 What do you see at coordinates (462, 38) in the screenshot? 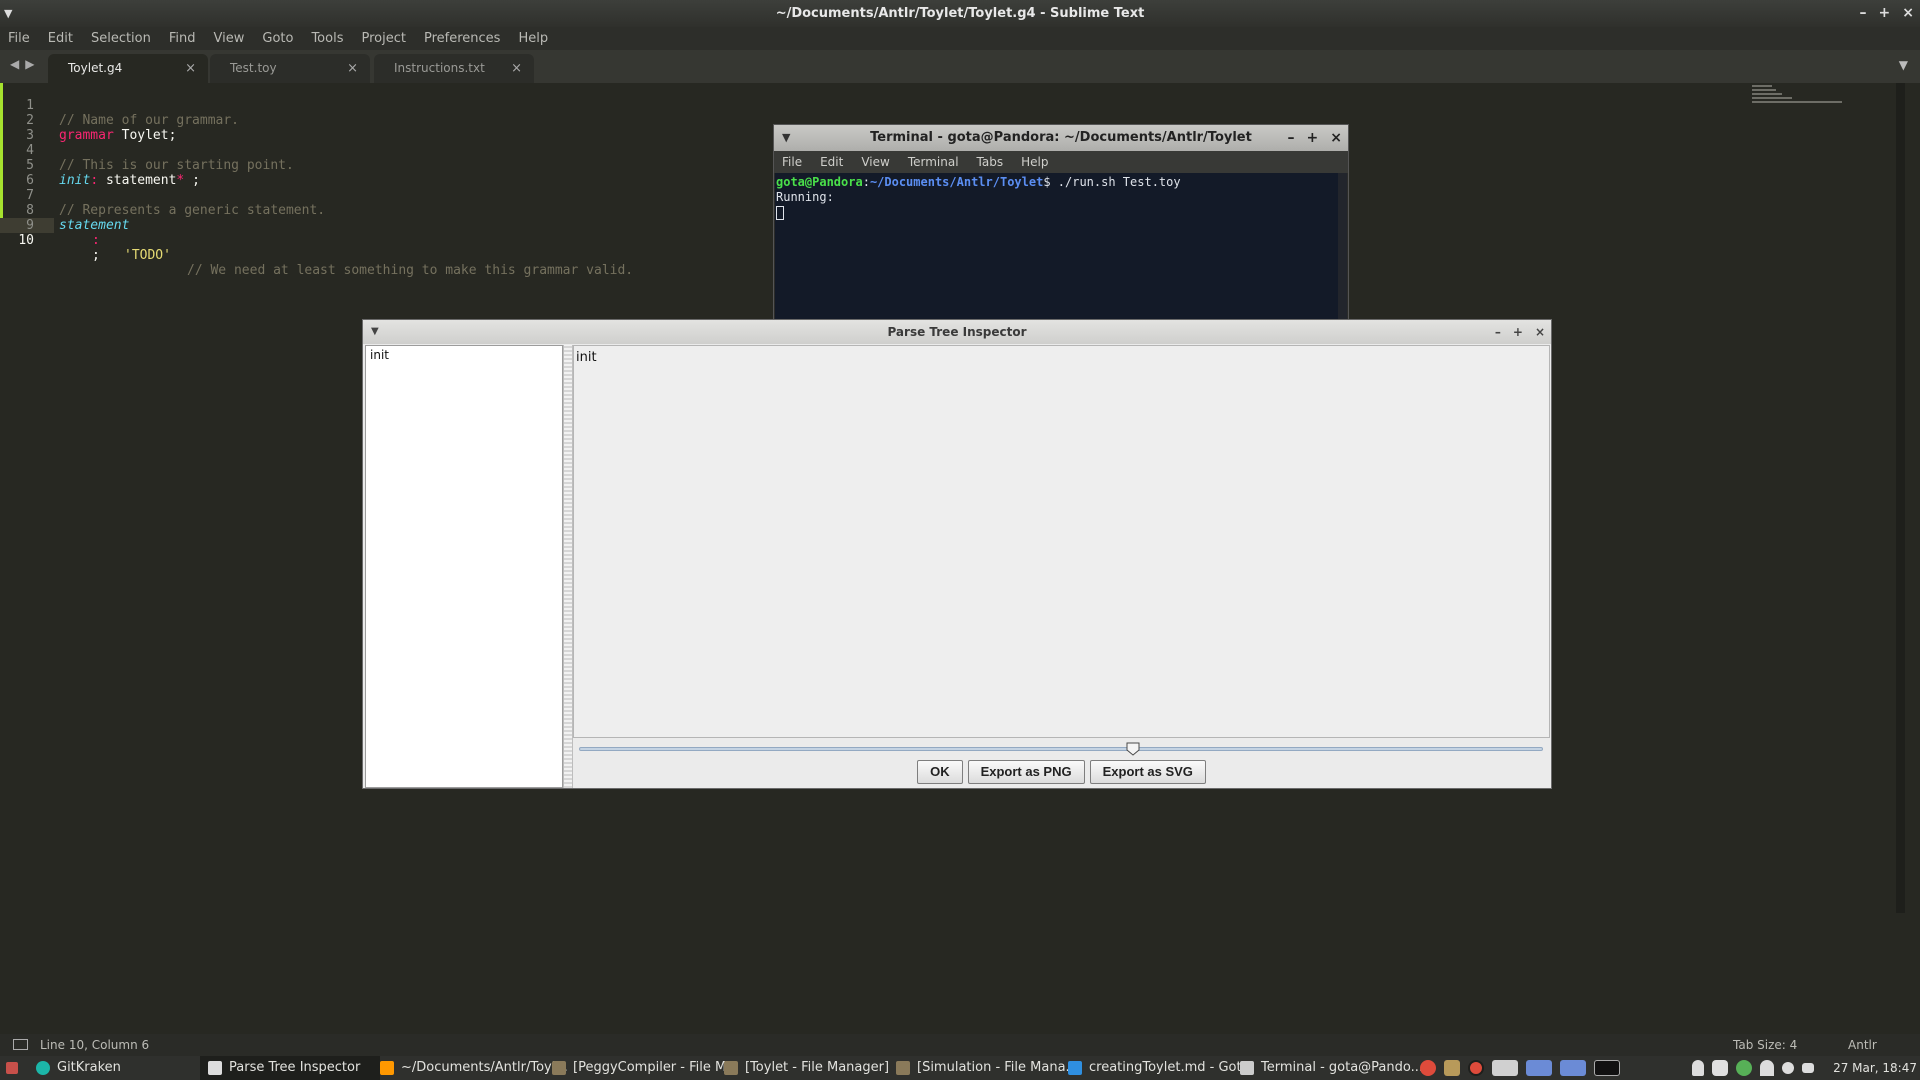
I see `menu-preferences: Preferences` at bounding box center [462, 38].